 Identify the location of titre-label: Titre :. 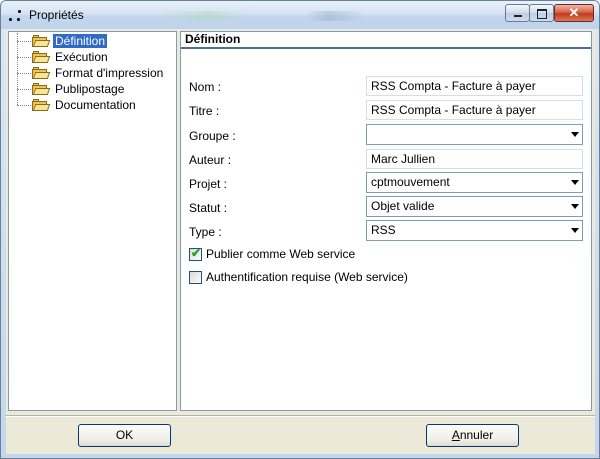
(204, 111).